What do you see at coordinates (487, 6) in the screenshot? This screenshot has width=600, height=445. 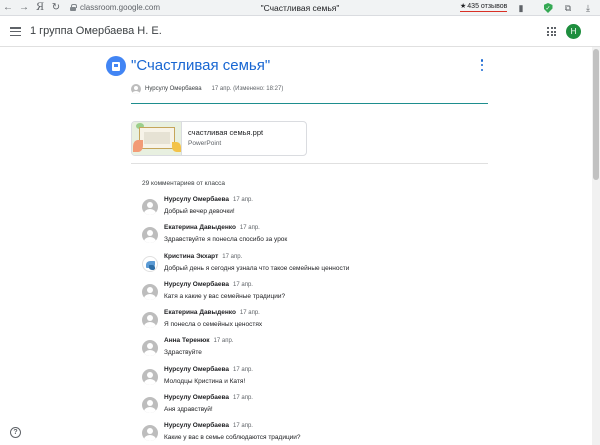 I see `reviews-count: 435 отзывов` at bounding box center [487, 6].